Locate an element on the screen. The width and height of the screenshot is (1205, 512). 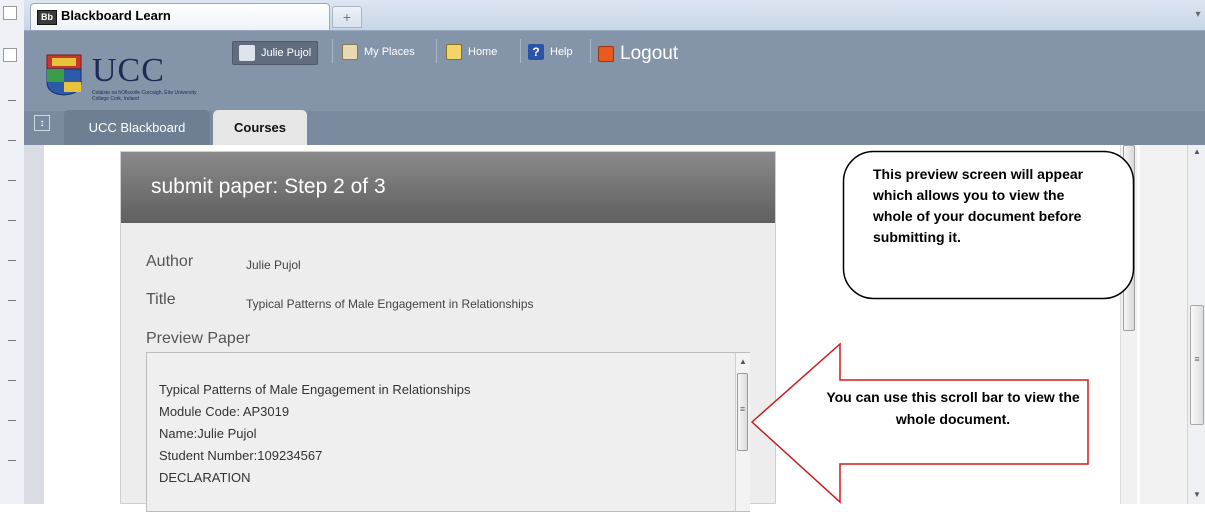
browser-tab-strip: Bb Blackboard Learn + ▾ is located at coordinates (614, 15).